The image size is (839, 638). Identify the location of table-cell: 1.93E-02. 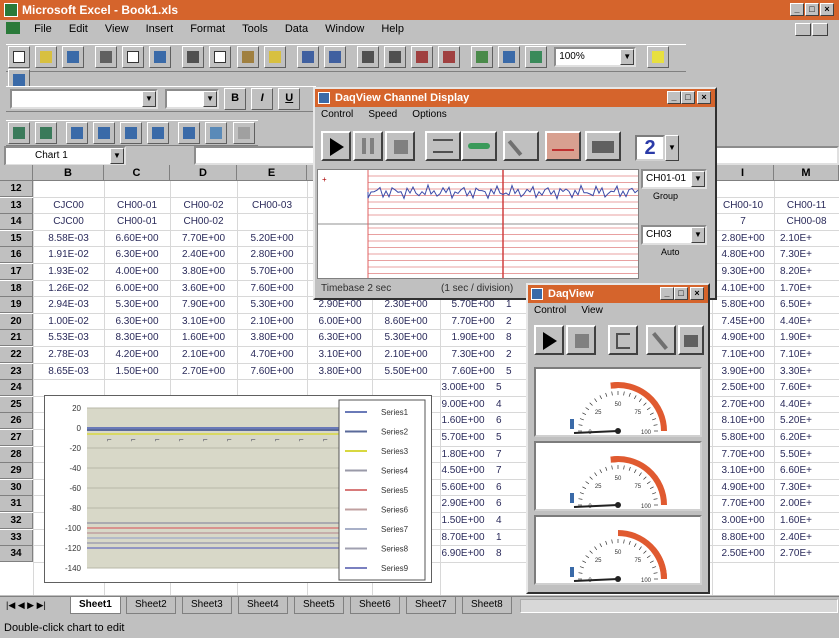
(68, 272).